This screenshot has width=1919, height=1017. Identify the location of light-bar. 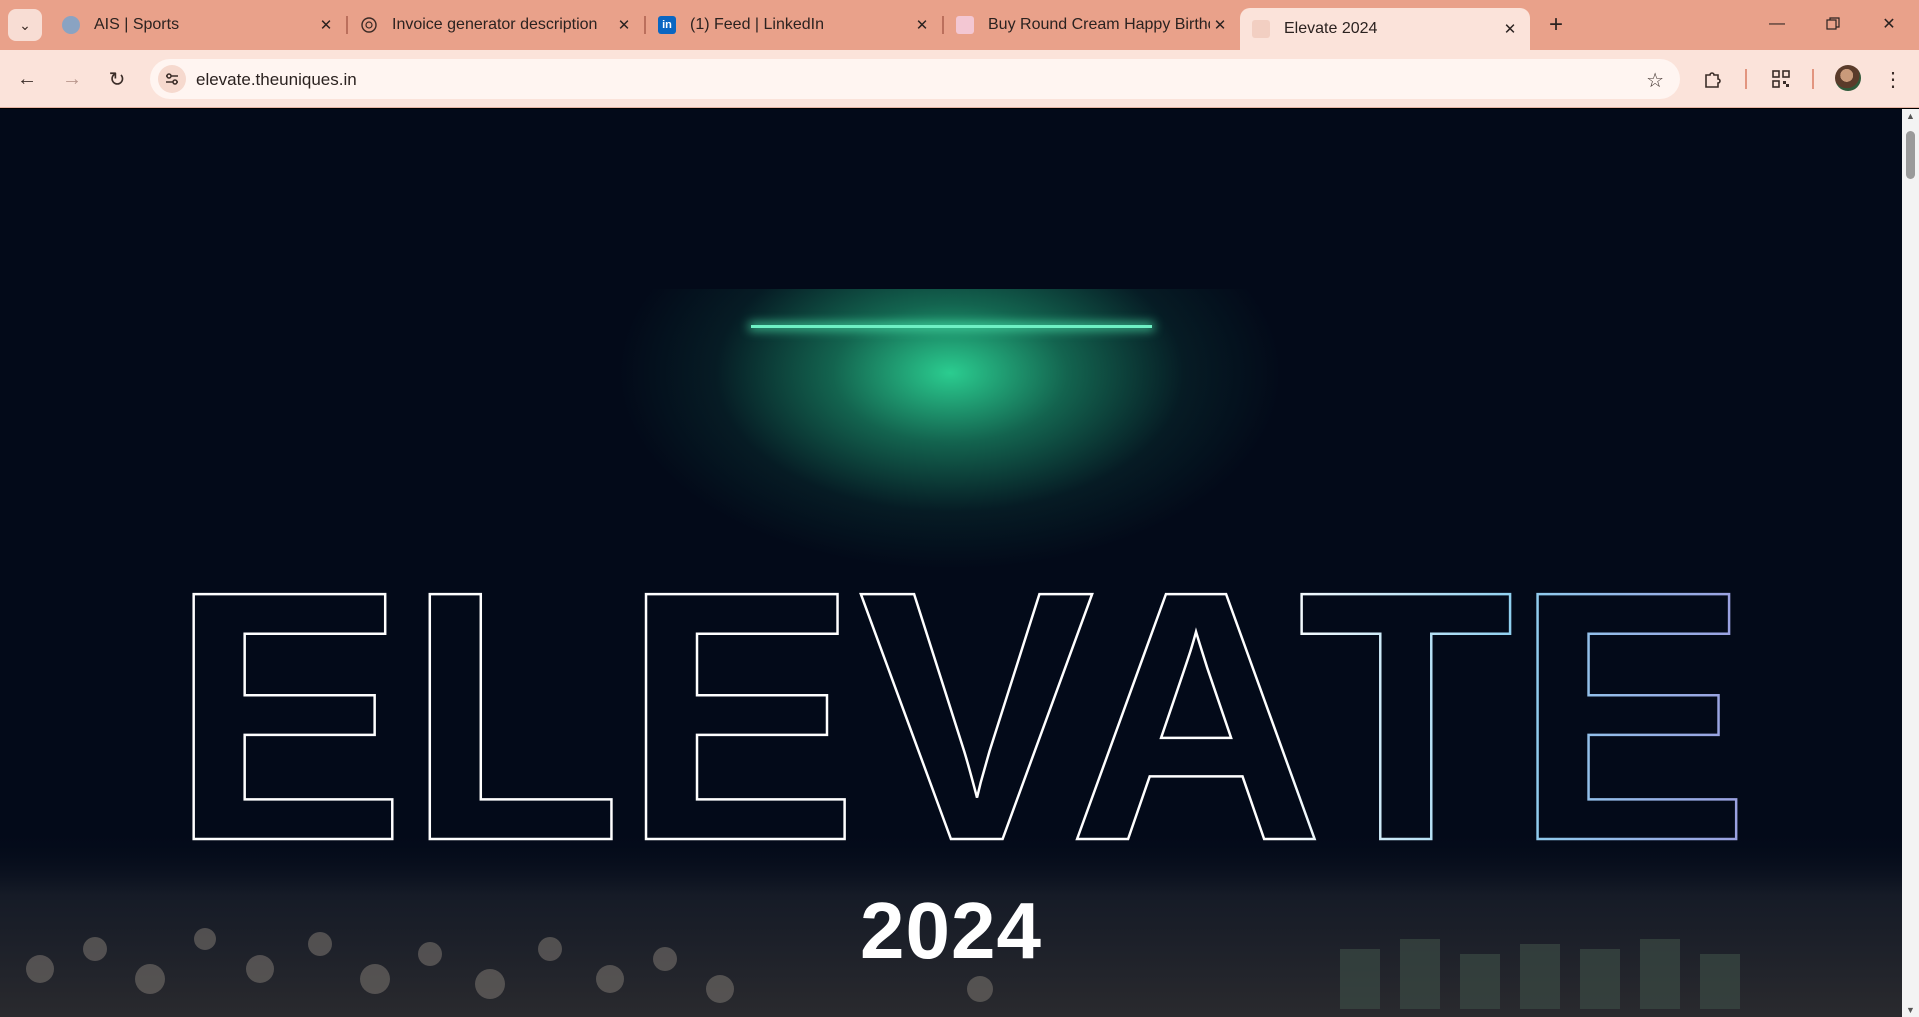
(951, 326).